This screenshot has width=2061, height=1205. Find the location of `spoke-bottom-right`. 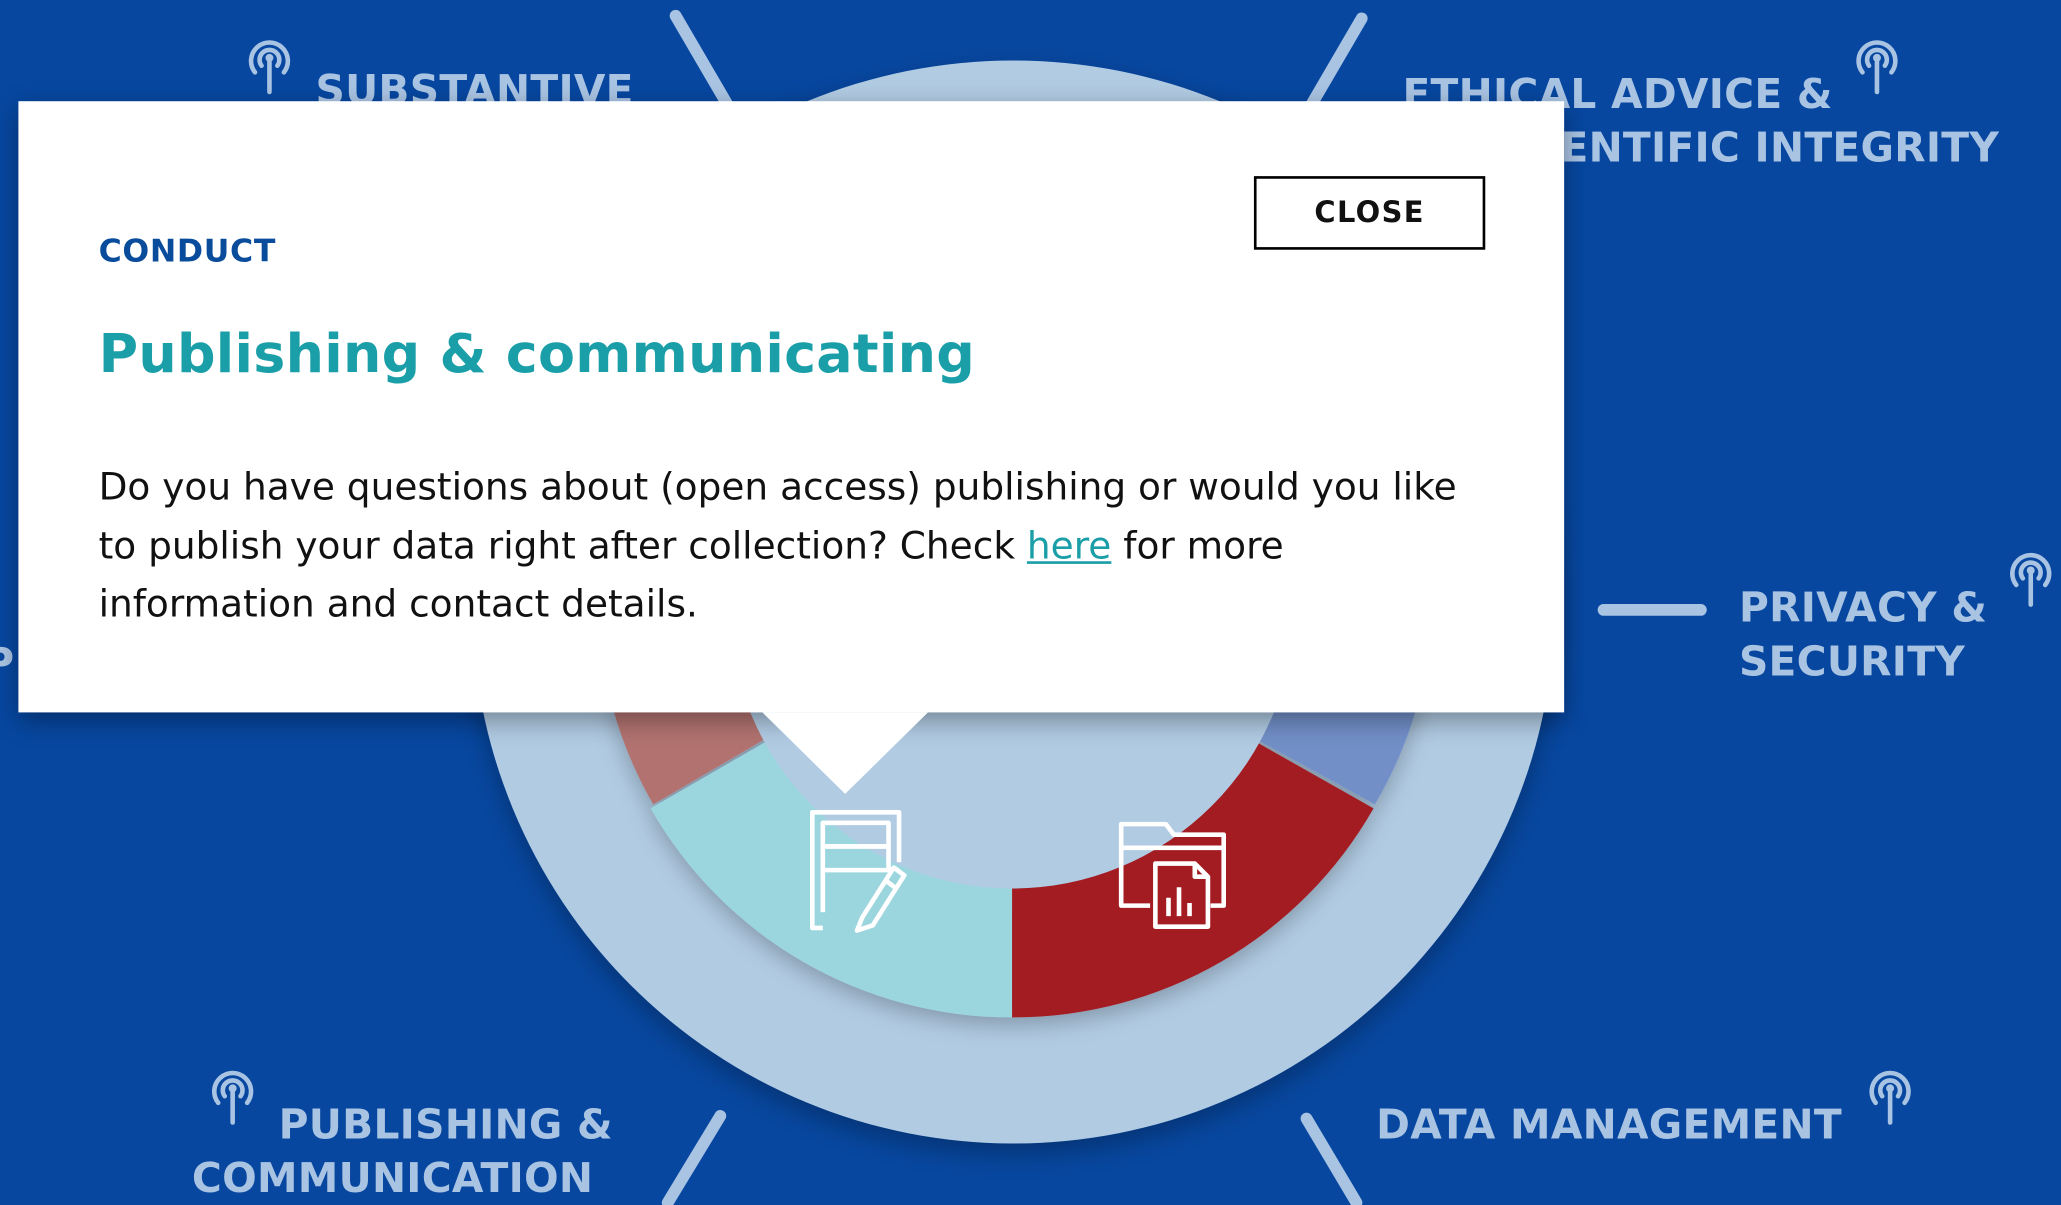

spoke-bottom-right is located at coordinates (1331, 1158).